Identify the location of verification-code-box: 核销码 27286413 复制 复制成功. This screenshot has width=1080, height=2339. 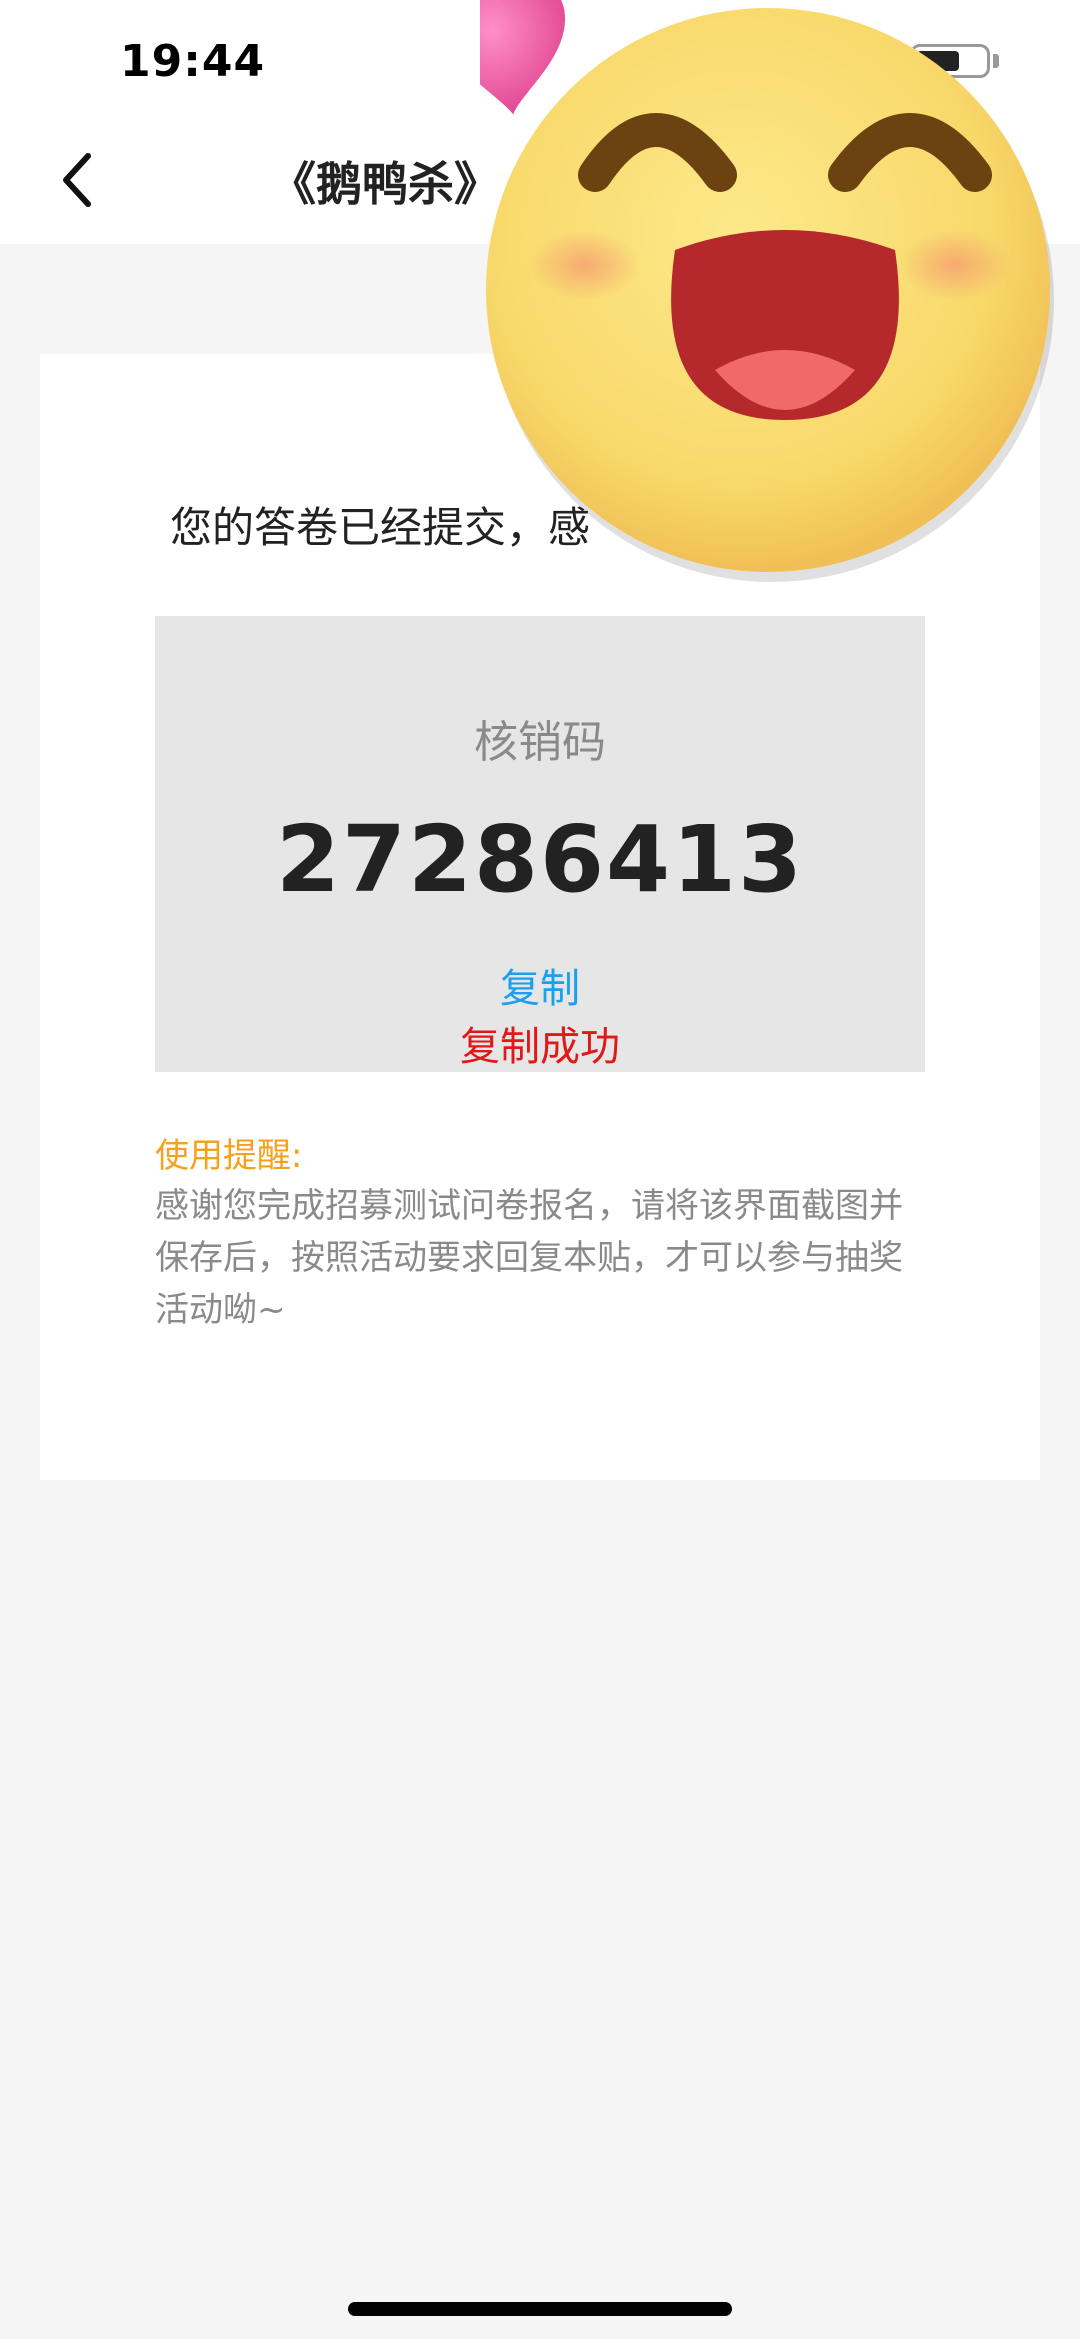
(540, 844).